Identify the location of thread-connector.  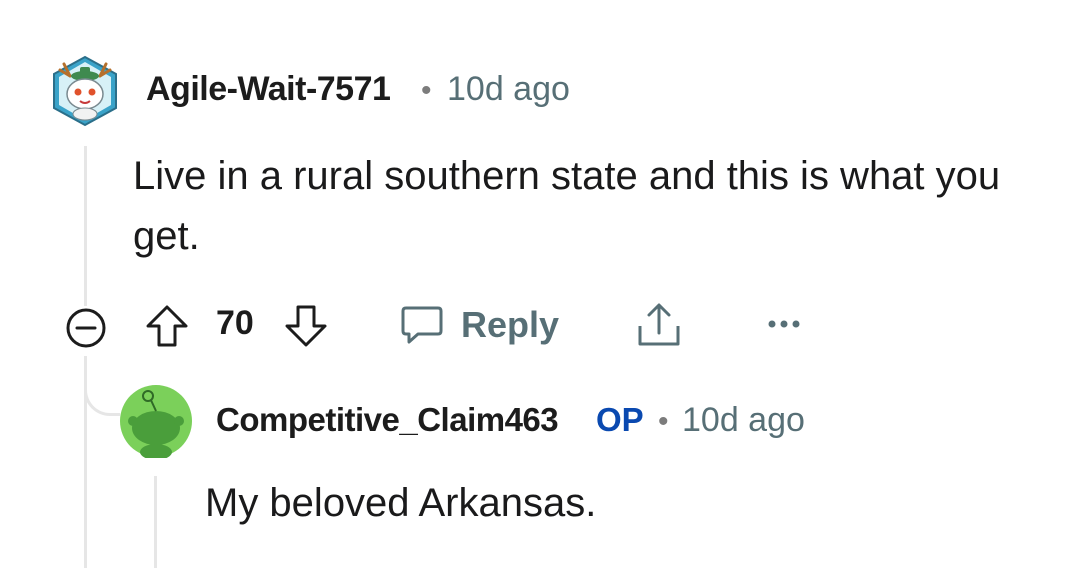
(102, 387).